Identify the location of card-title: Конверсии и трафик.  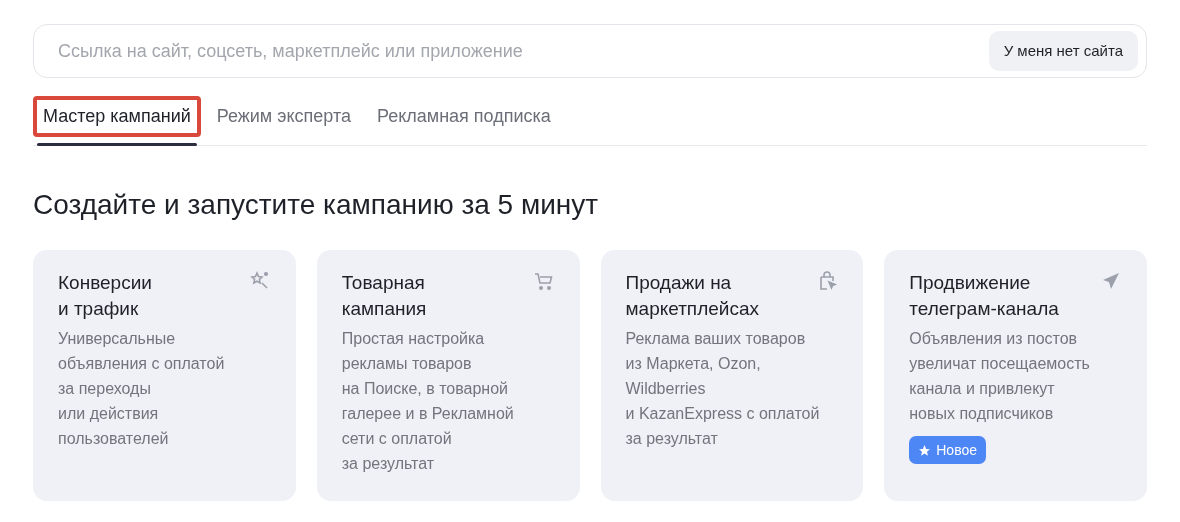
(105, 296).